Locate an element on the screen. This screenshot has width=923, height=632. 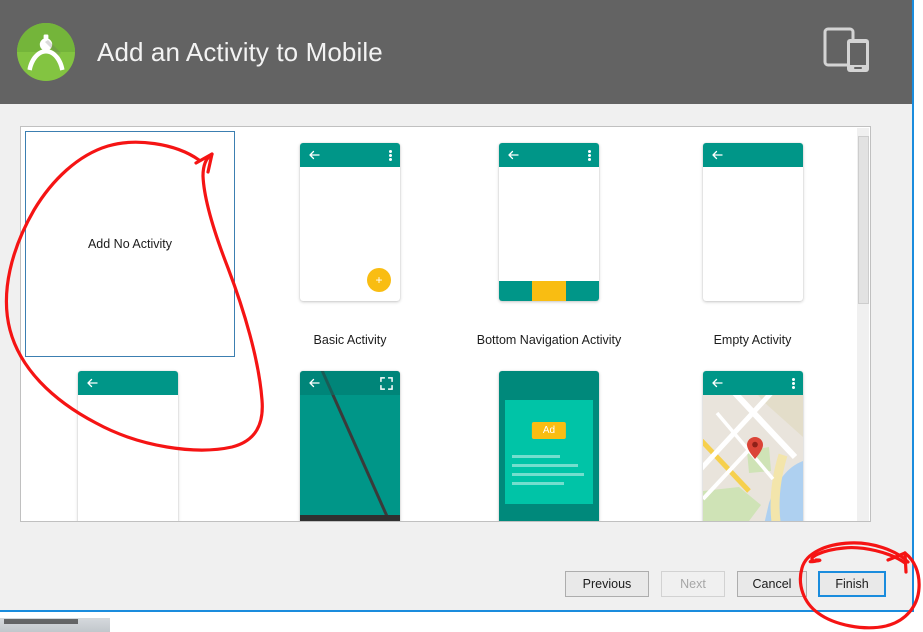
cancel-button: Cancel is located at coordinates (772, 584).